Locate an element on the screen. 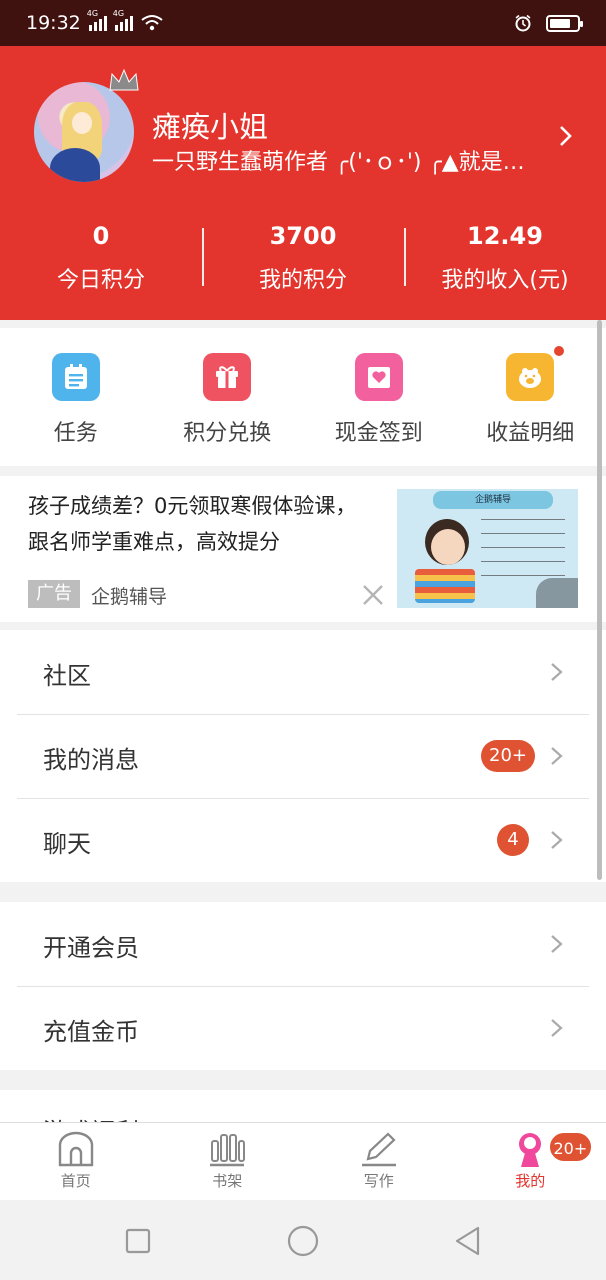 The height and width of the screenshot is (1280, 606). action-label: 收益明细 is located at coordinates (530, 433).